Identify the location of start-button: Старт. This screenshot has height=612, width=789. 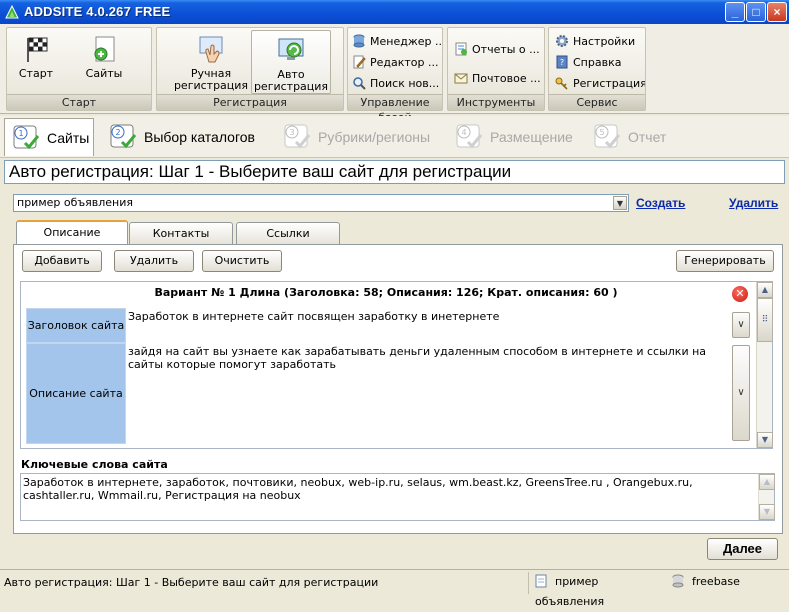
(36, 62).